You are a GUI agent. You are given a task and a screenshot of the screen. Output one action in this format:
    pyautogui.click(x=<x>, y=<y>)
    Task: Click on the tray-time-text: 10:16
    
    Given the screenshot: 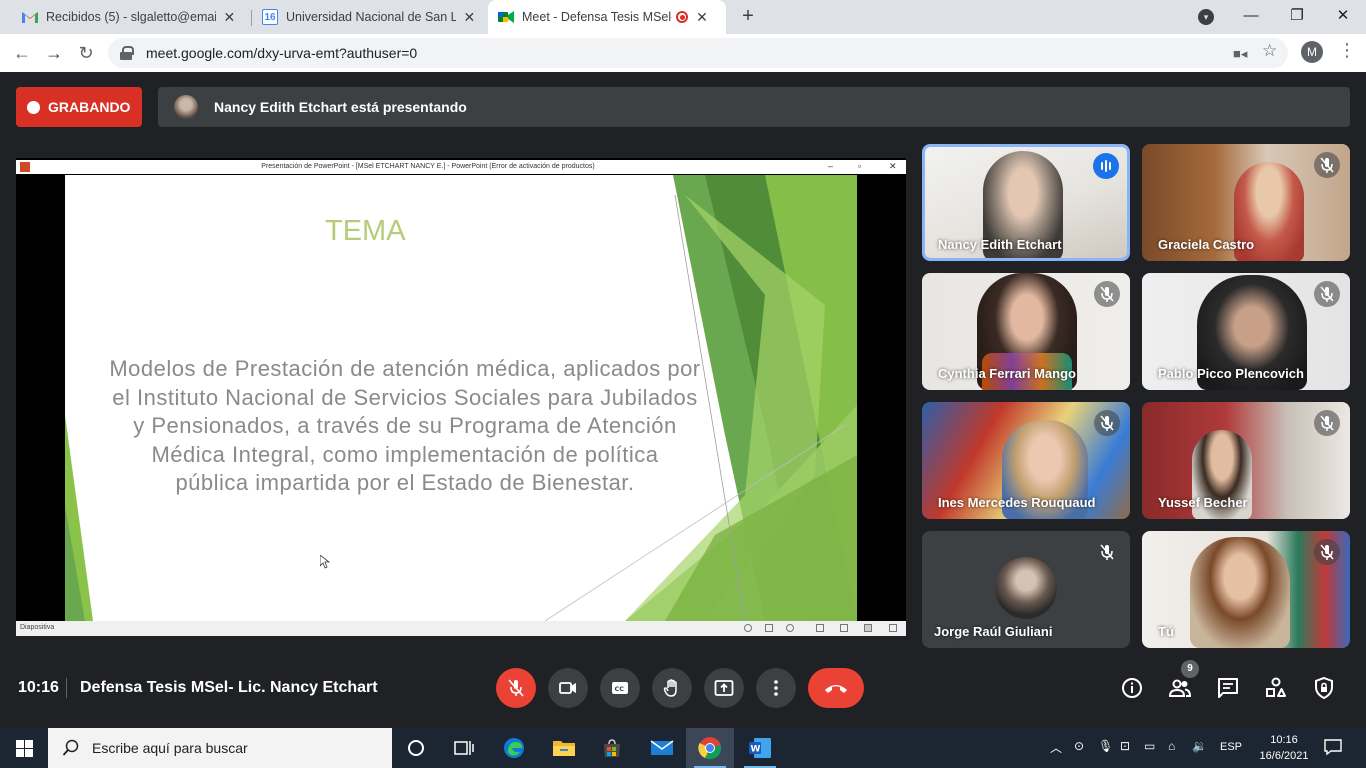 What is the action you would take?
    pyautogui.click(x=1284, y=740)
    